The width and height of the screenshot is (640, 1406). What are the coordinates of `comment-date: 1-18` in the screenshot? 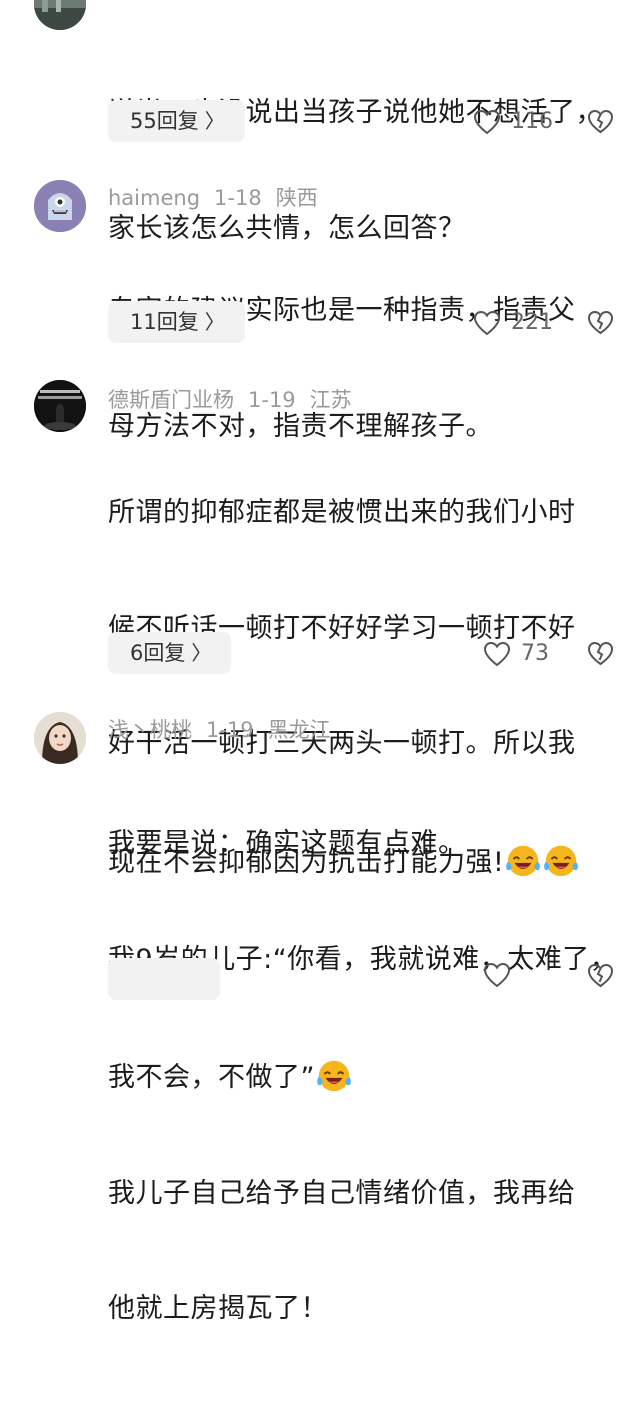 It's located at (238, 198).